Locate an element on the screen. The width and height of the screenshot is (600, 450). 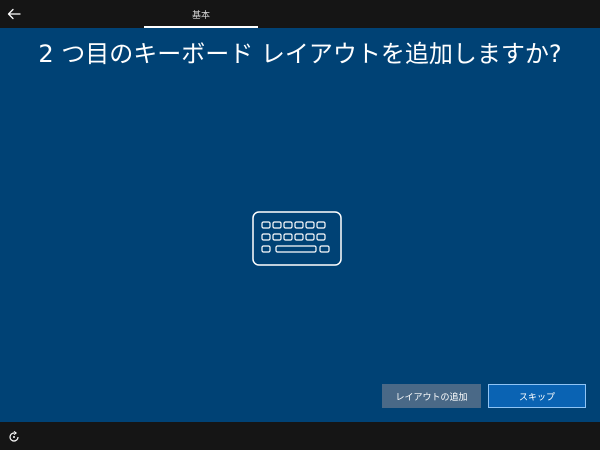
add-layout-button-label: レイアウトの追加 is located at coordinates (431, 397).